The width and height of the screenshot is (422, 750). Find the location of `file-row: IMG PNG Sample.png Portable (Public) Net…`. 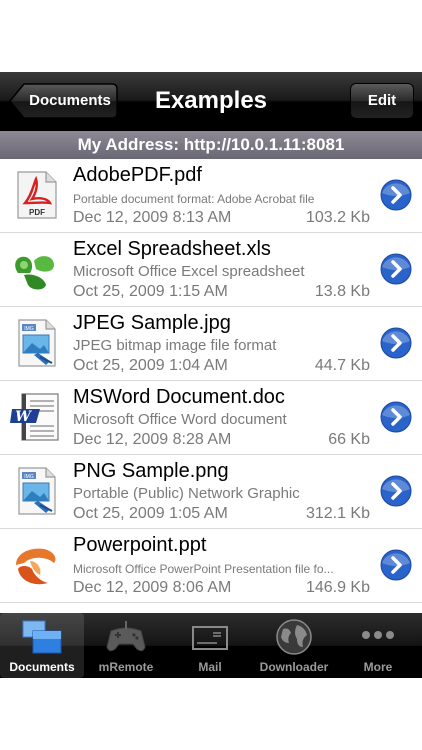

file-row: IMG PNG Sample.png Portable (Public) Net… is located at coordinates (211, 492).